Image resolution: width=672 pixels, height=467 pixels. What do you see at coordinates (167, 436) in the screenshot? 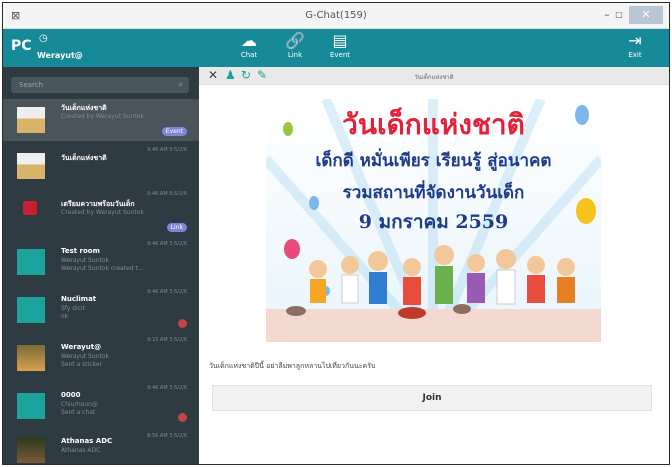
I see `chat-time: 8:56 AM 3:5/2/6` at bounding box center [167, 436].